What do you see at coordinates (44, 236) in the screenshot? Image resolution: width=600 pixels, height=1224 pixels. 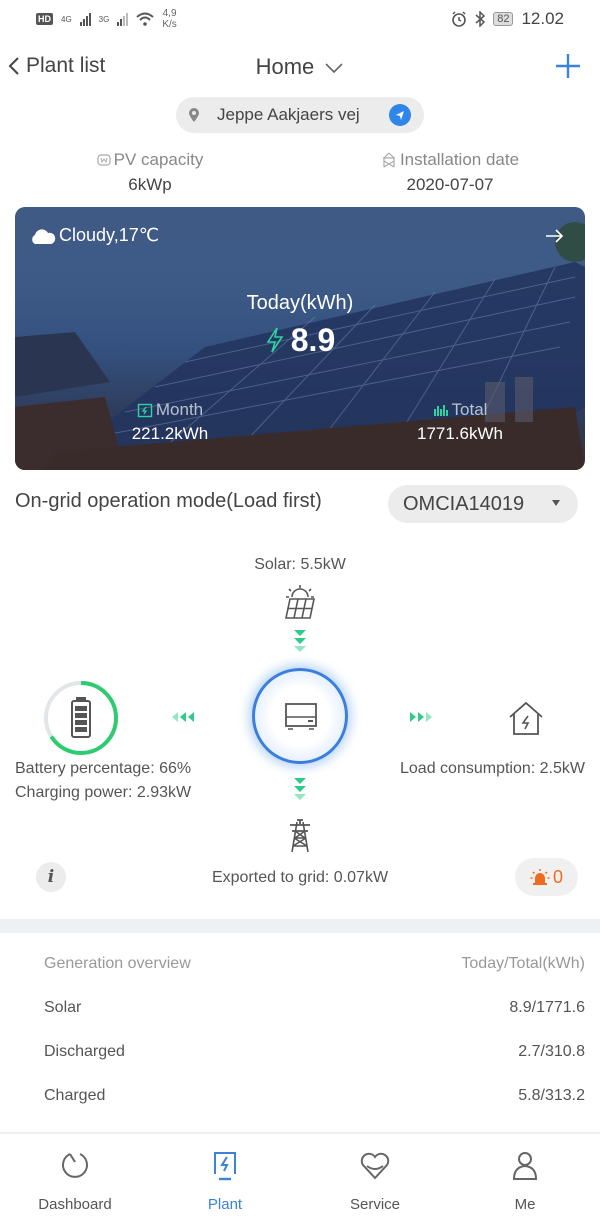 I see `cloud-icon` at bounding box center [44, 236].